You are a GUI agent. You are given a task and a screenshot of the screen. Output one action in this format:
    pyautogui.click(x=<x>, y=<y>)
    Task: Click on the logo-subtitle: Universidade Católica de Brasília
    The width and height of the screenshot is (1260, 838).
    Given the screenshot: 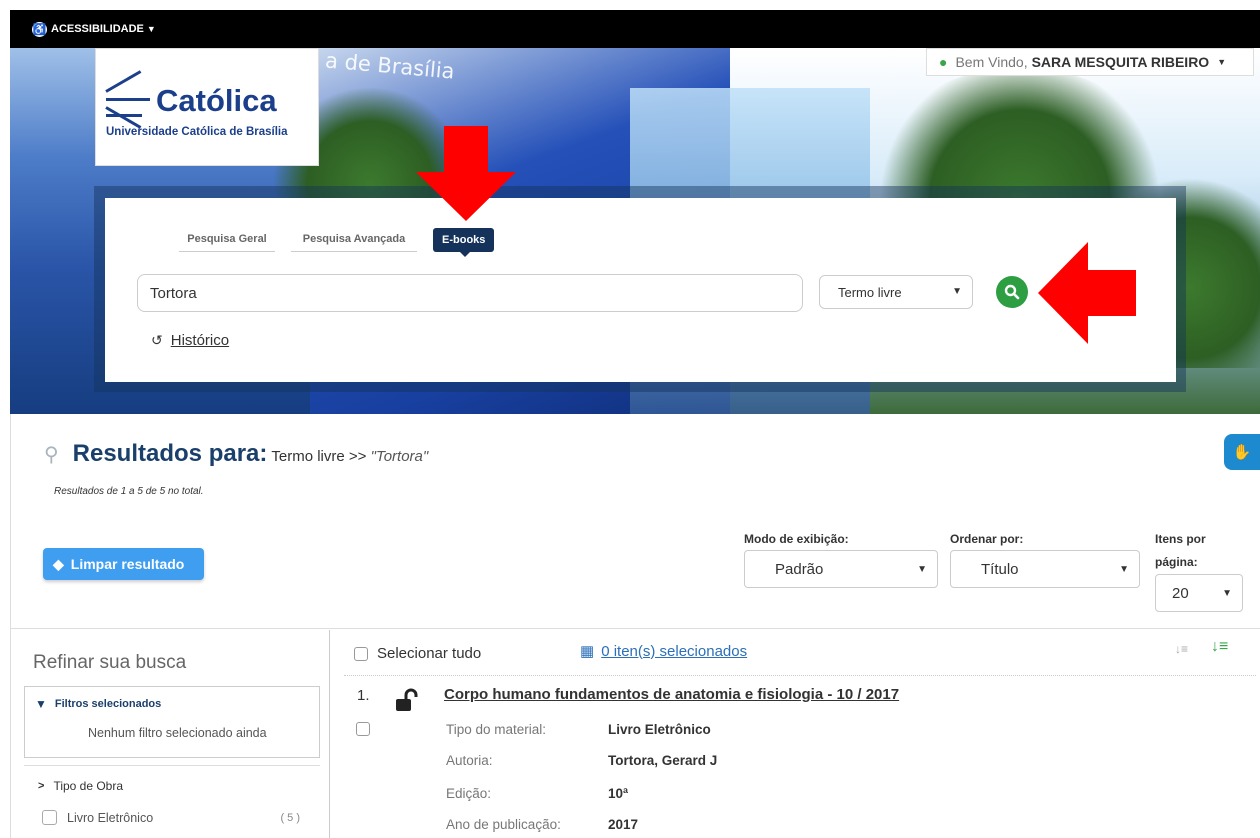 What is the action you would take?
    pyautogui.click(x=197, y=132)
    